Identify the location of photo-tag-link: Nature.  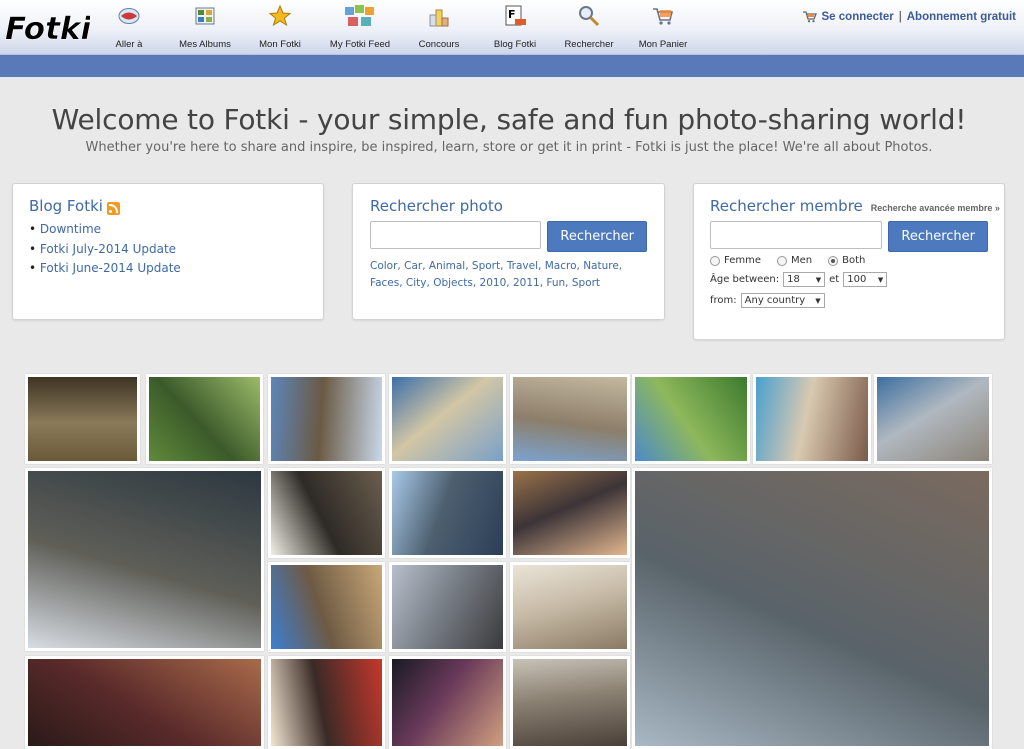
(601, 266).